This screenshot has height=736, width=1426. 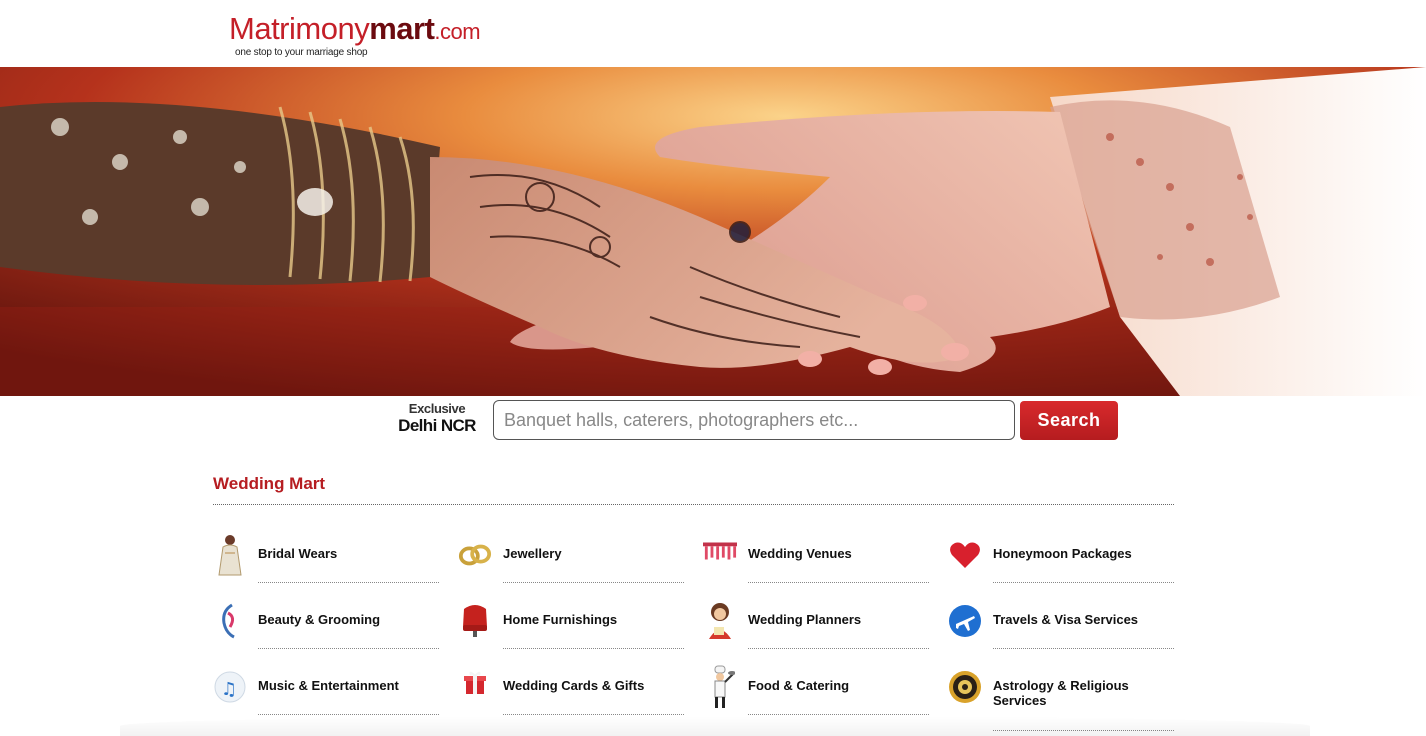 I want to click on planner-woman-icon, so click(x=720, y=621).